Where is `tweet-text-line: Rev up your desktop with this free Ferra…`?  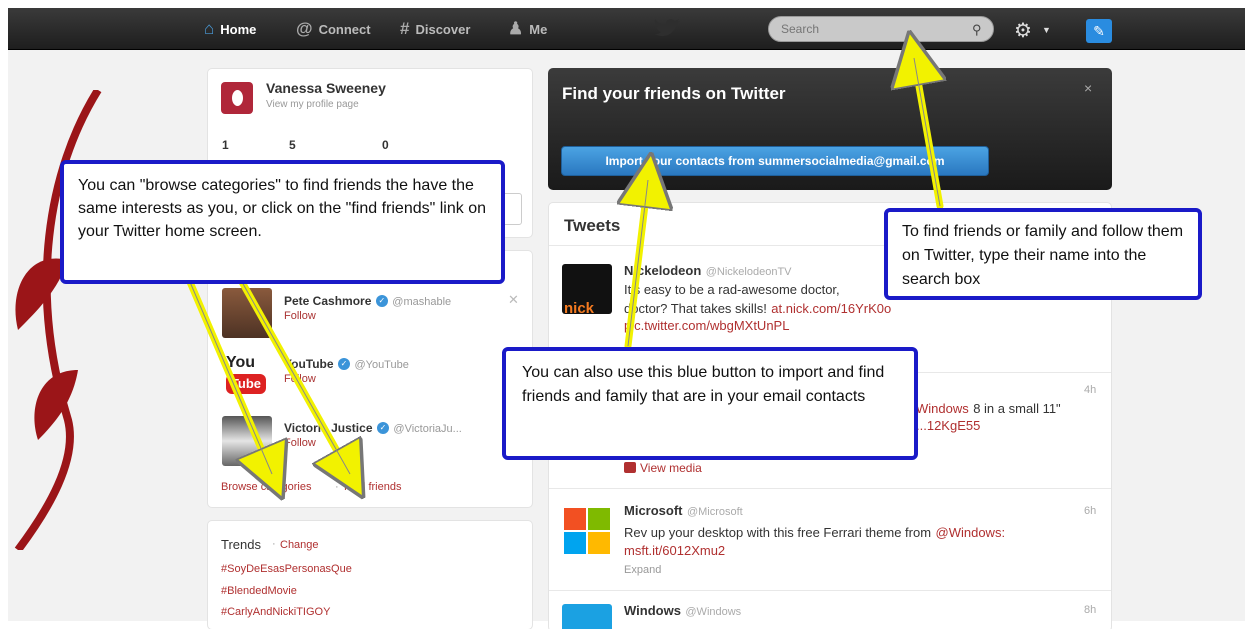 tweet-text-line: Rev up your desktop with this free Ferra… is located at coordinates (814, 533).